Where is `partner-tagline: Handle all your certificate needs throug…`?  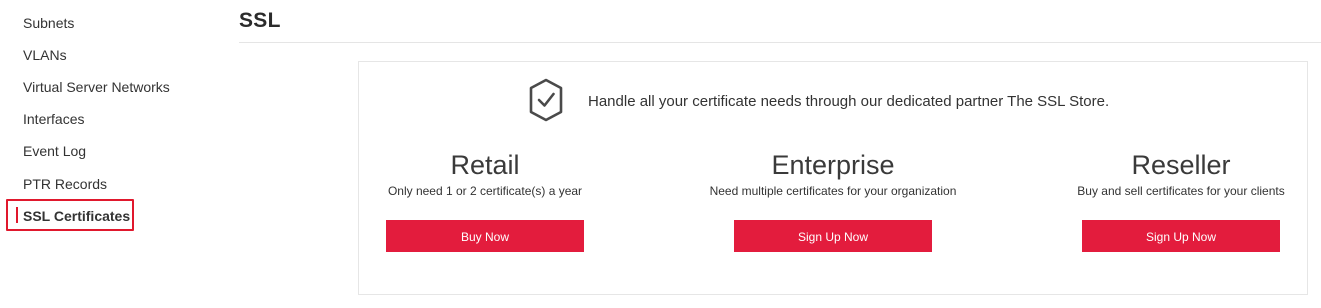
partner-tagline: Handle all your certificate needs throug… is located at coordinates (849, 101).